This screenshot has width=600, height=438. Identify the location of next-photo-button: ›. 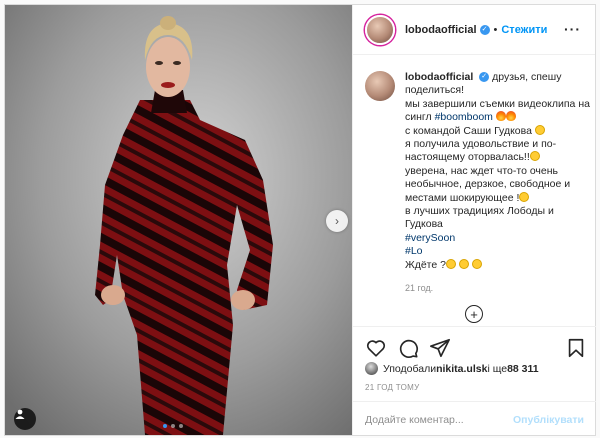
(337, 221).